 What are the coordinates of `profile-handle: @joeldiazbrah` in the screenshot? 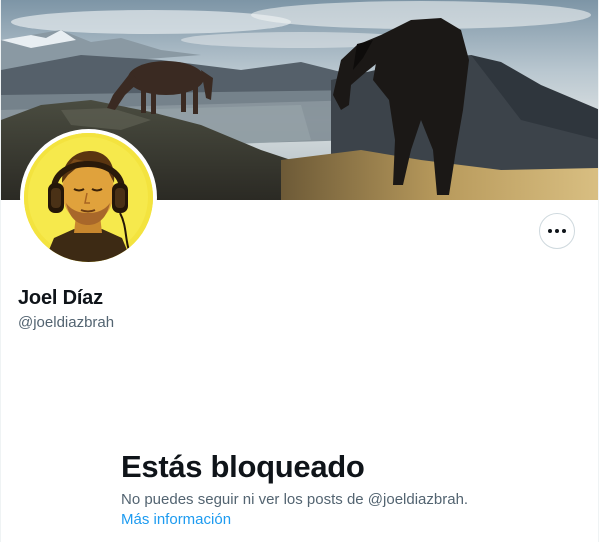 It's located at (66, 322).